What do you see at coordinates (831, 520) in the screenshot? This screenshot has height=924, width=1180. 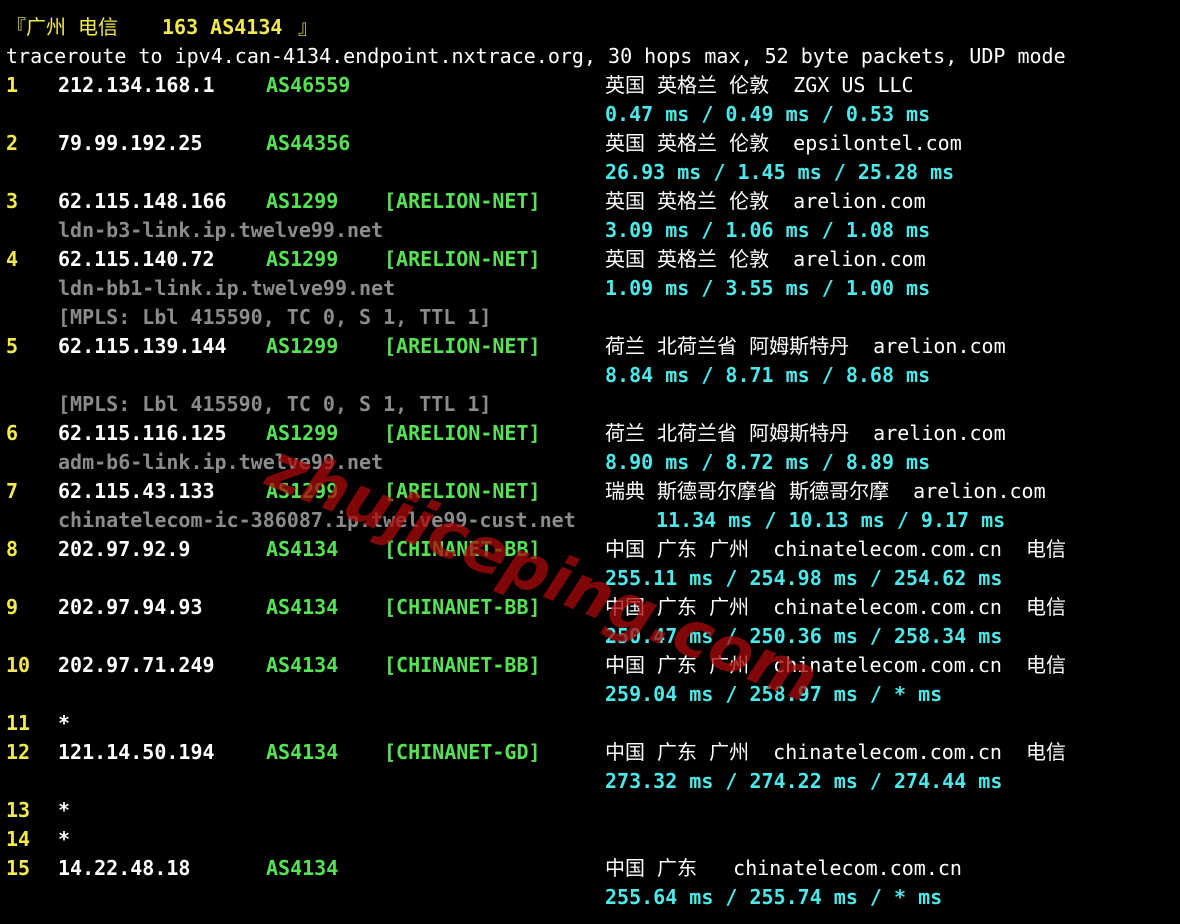 I see `hop-rtt: 11.34 ms / 10.13 ms / 9.17 ms` at bounding box center [831, 520].